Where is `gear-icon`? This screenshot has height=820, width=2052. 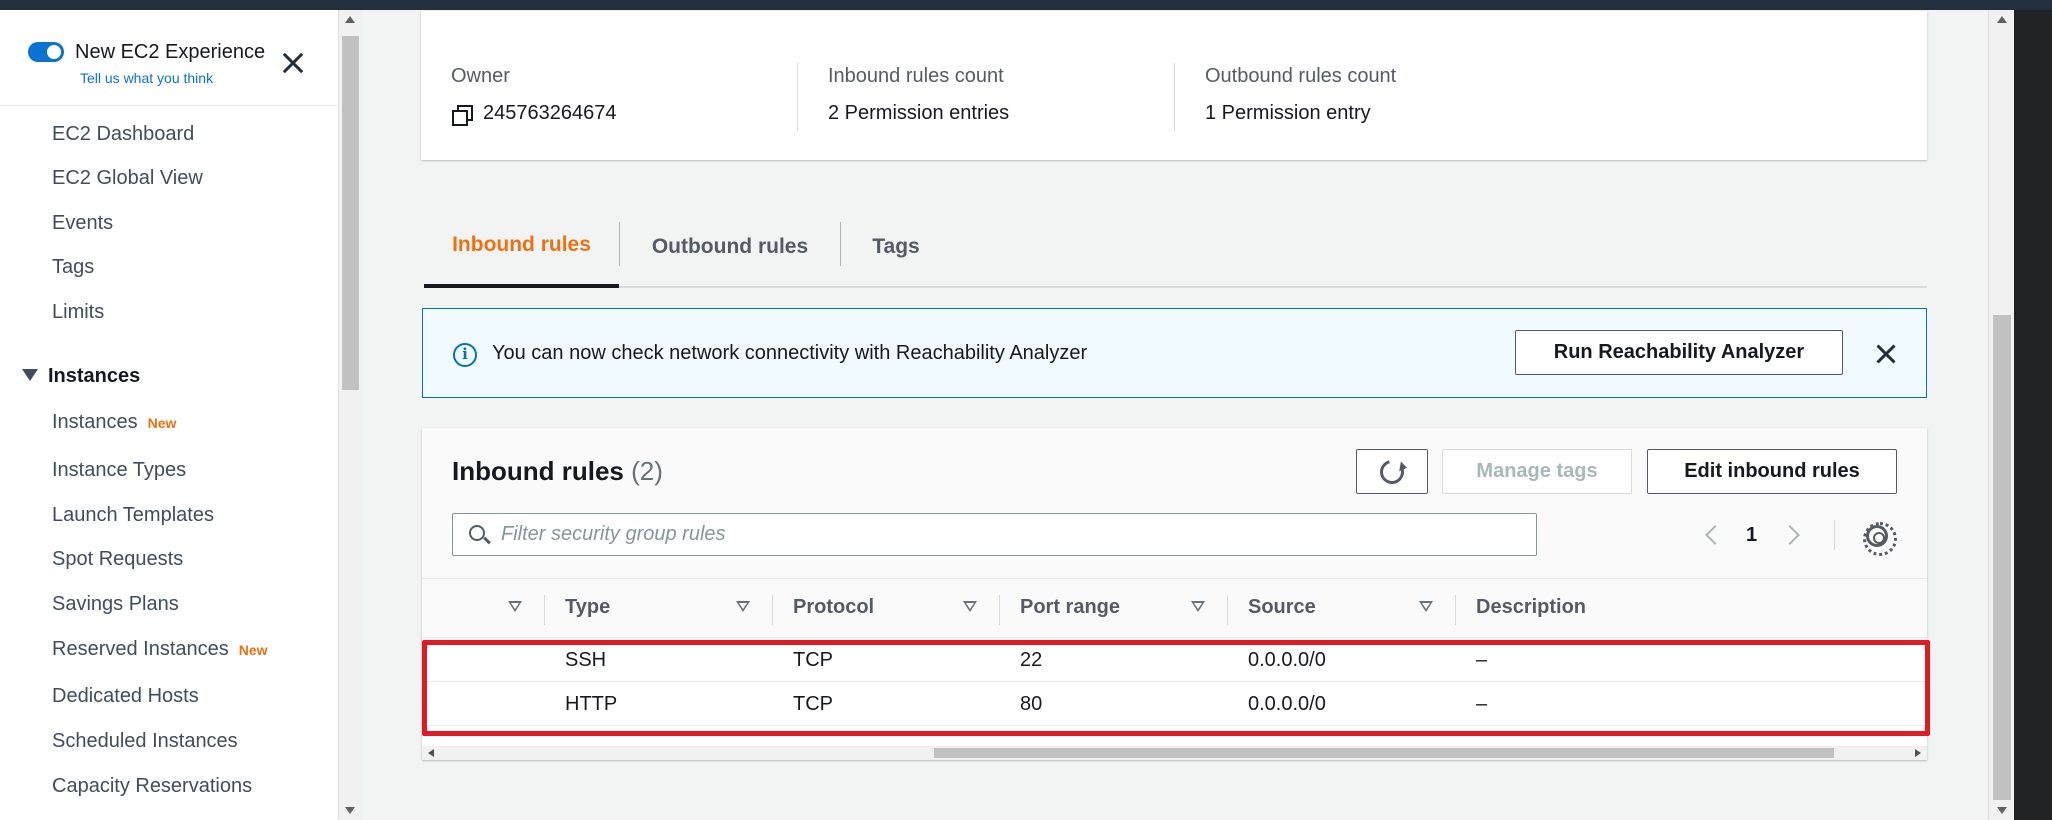 gear-icon is located at coordinates (1880, 539).